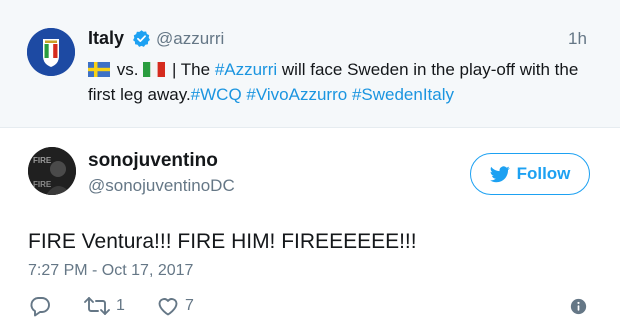  What do you see at coordinates (154, 69) in the screenshot?
I see `italy-flag-icon` at bounding box center [154, 69].